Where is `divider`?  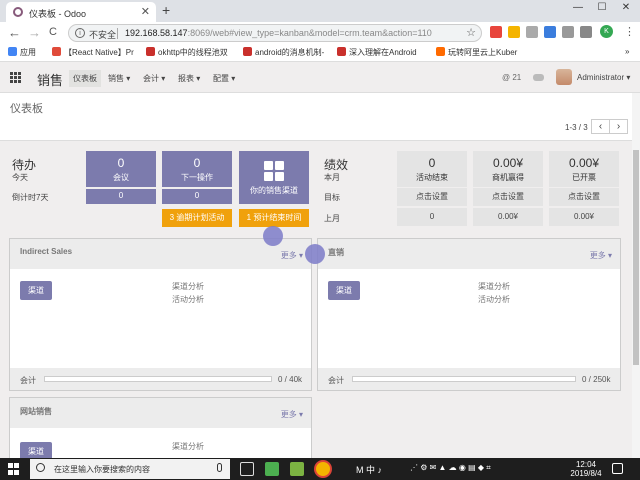
divider is located at coordinates (117, 33).